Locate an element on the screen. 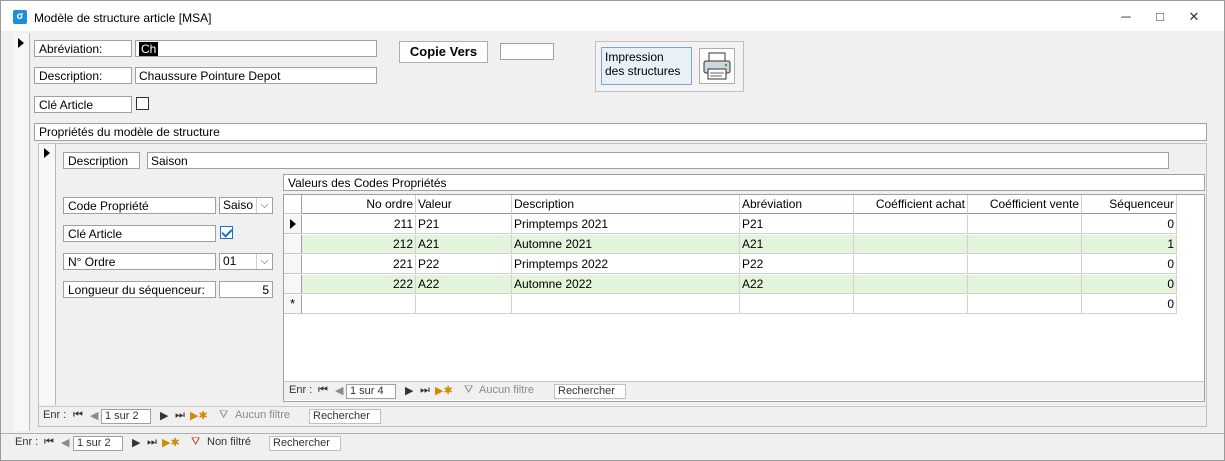 The height and width of the screenshot is (461, 1225). ordre-select: 01 ⌵ is located at coordinates (246, 261).